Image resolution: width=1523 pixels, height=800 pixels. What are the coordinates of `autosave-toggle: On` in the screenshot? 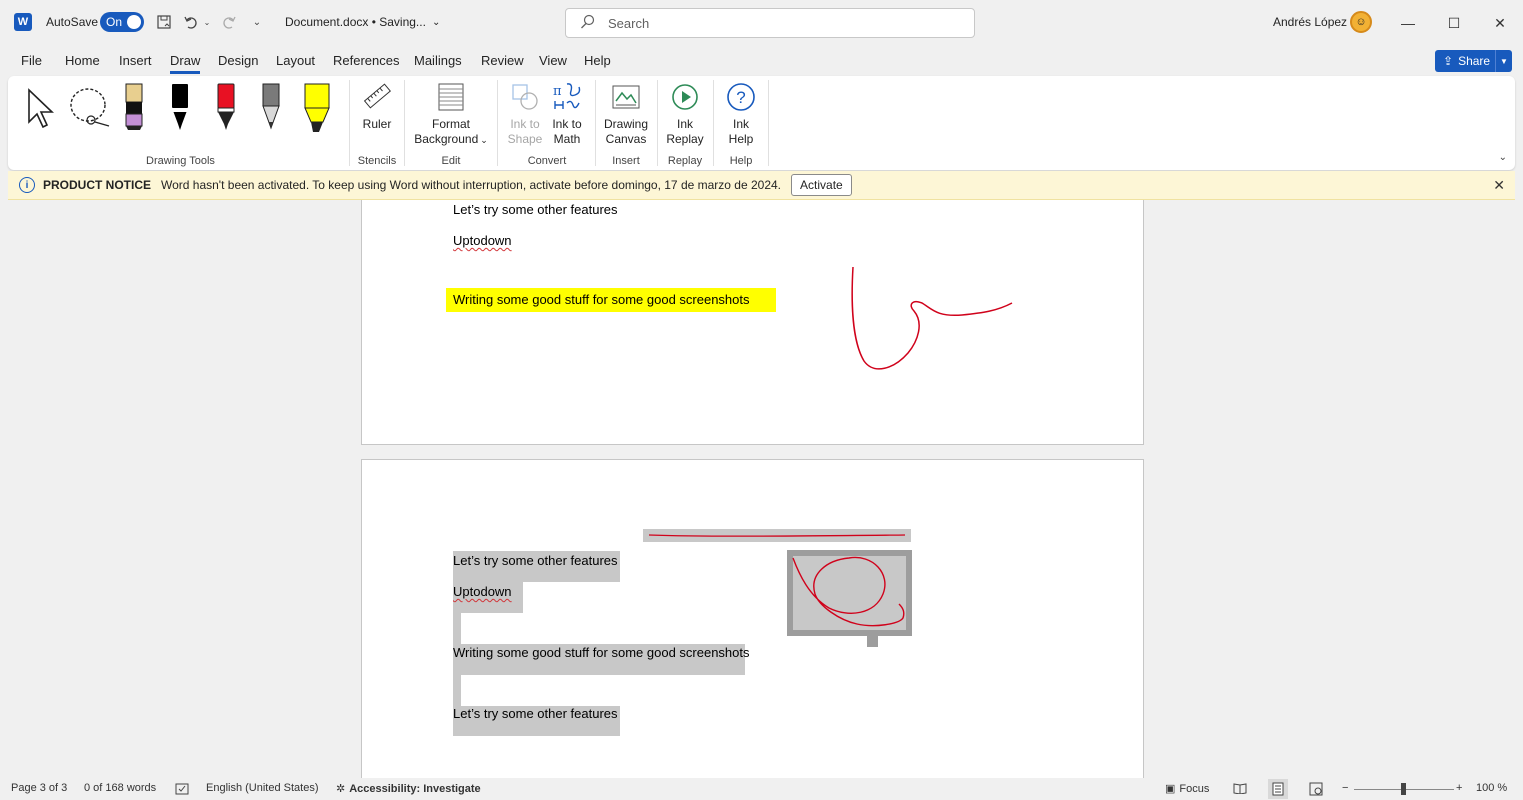 It's located at (122, 22).